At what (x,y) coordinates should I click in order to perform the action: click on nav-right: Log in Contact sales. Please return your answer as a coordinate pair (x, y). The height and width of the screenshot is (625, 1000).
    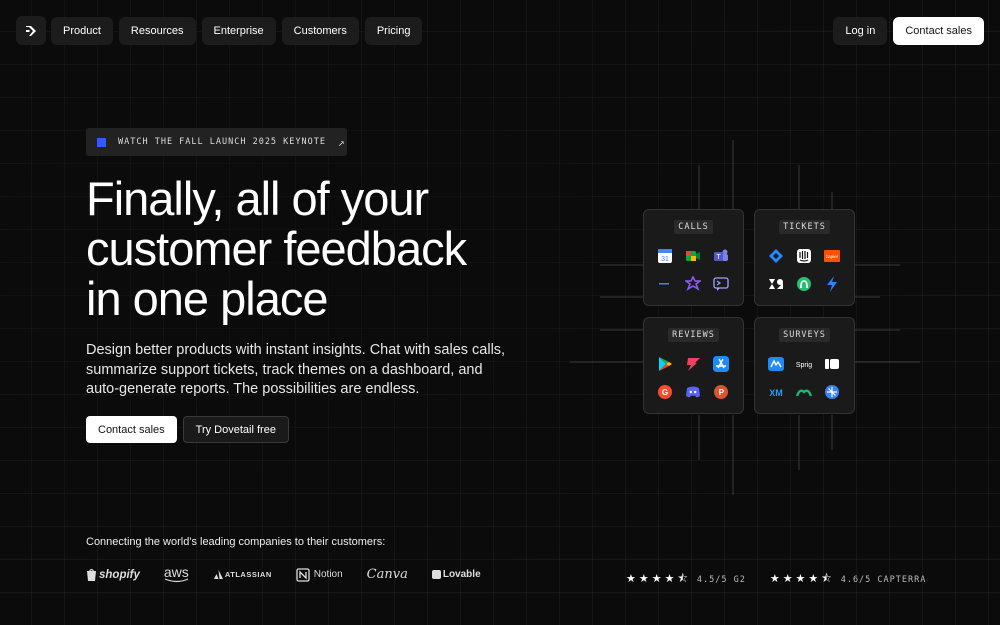
    Looking at the image, I should click on (908, 30).